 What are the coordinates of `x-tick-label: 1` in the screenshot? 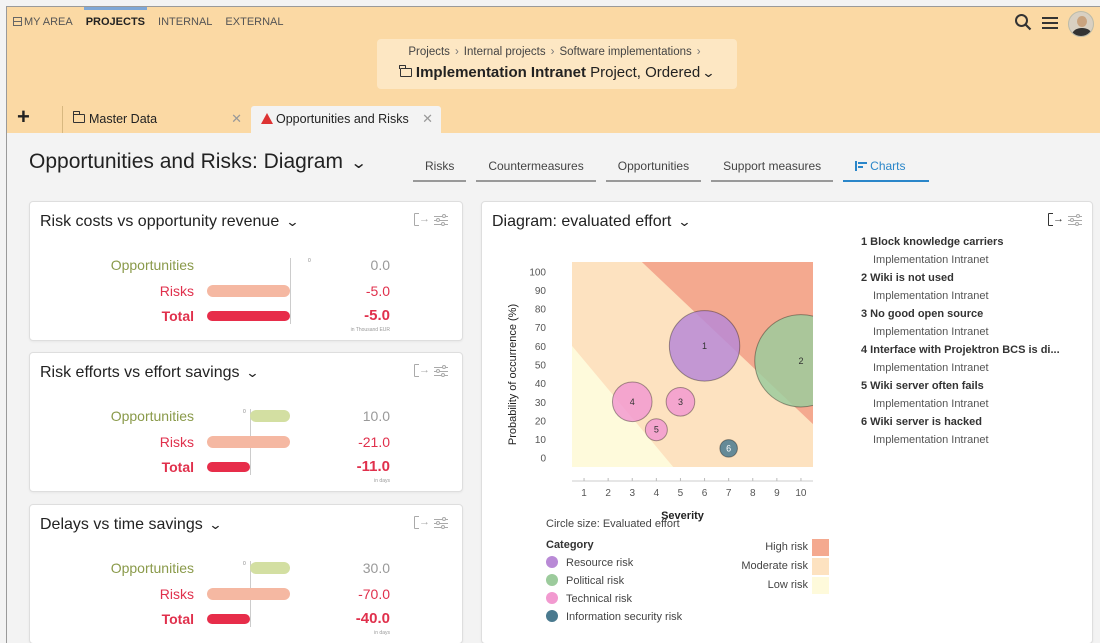 It's located at (584, 493).